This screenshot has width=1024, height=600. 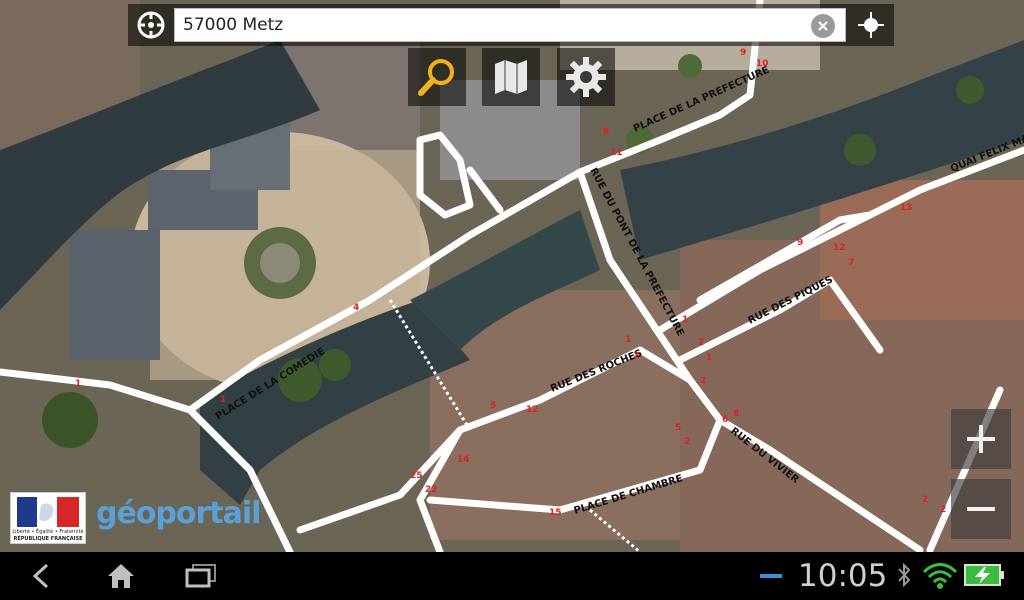 I want to click on clear-search-button, so click(x=823, y=26).